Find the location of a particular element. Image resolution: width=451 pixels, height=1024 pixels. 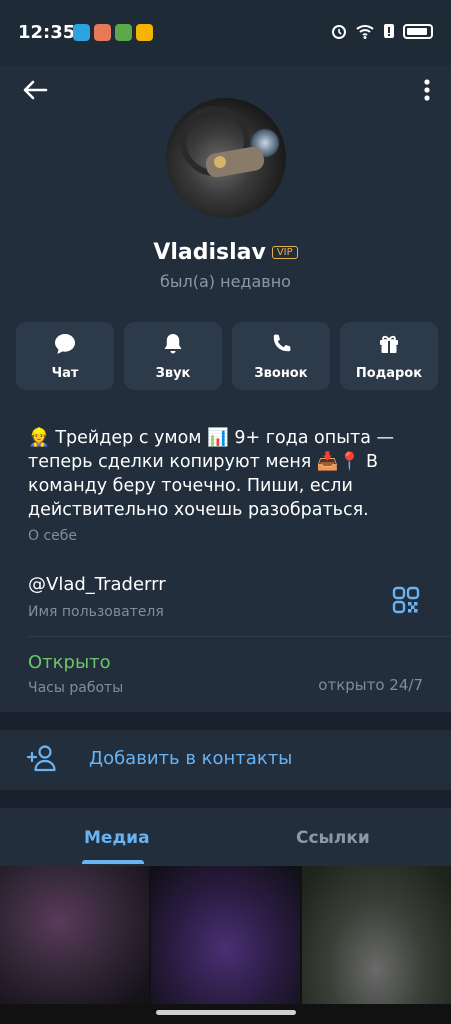

gift-button-label: Подарок is located at coordinates (389, 373).